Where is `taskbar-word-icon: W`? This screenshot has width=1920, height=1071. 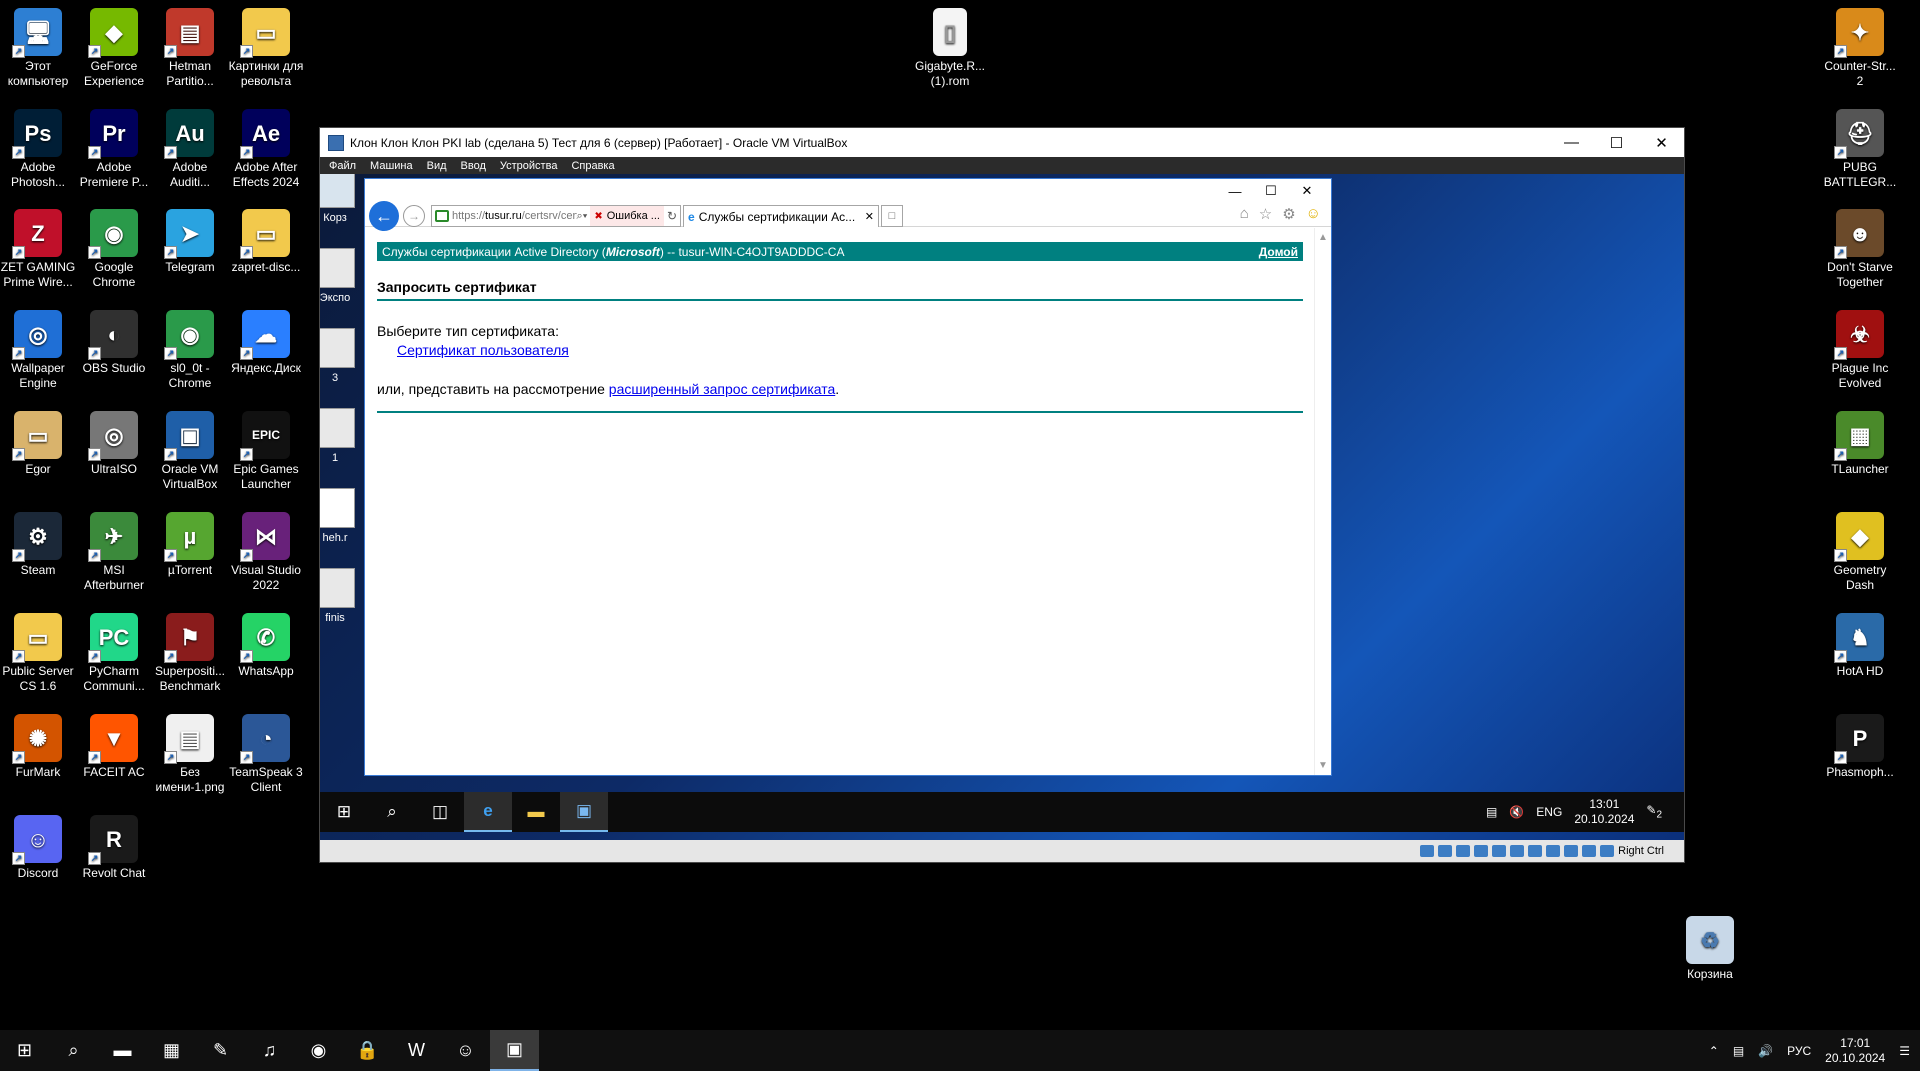 taskbar-word-icon: W is located at coordinates (416, 1050).